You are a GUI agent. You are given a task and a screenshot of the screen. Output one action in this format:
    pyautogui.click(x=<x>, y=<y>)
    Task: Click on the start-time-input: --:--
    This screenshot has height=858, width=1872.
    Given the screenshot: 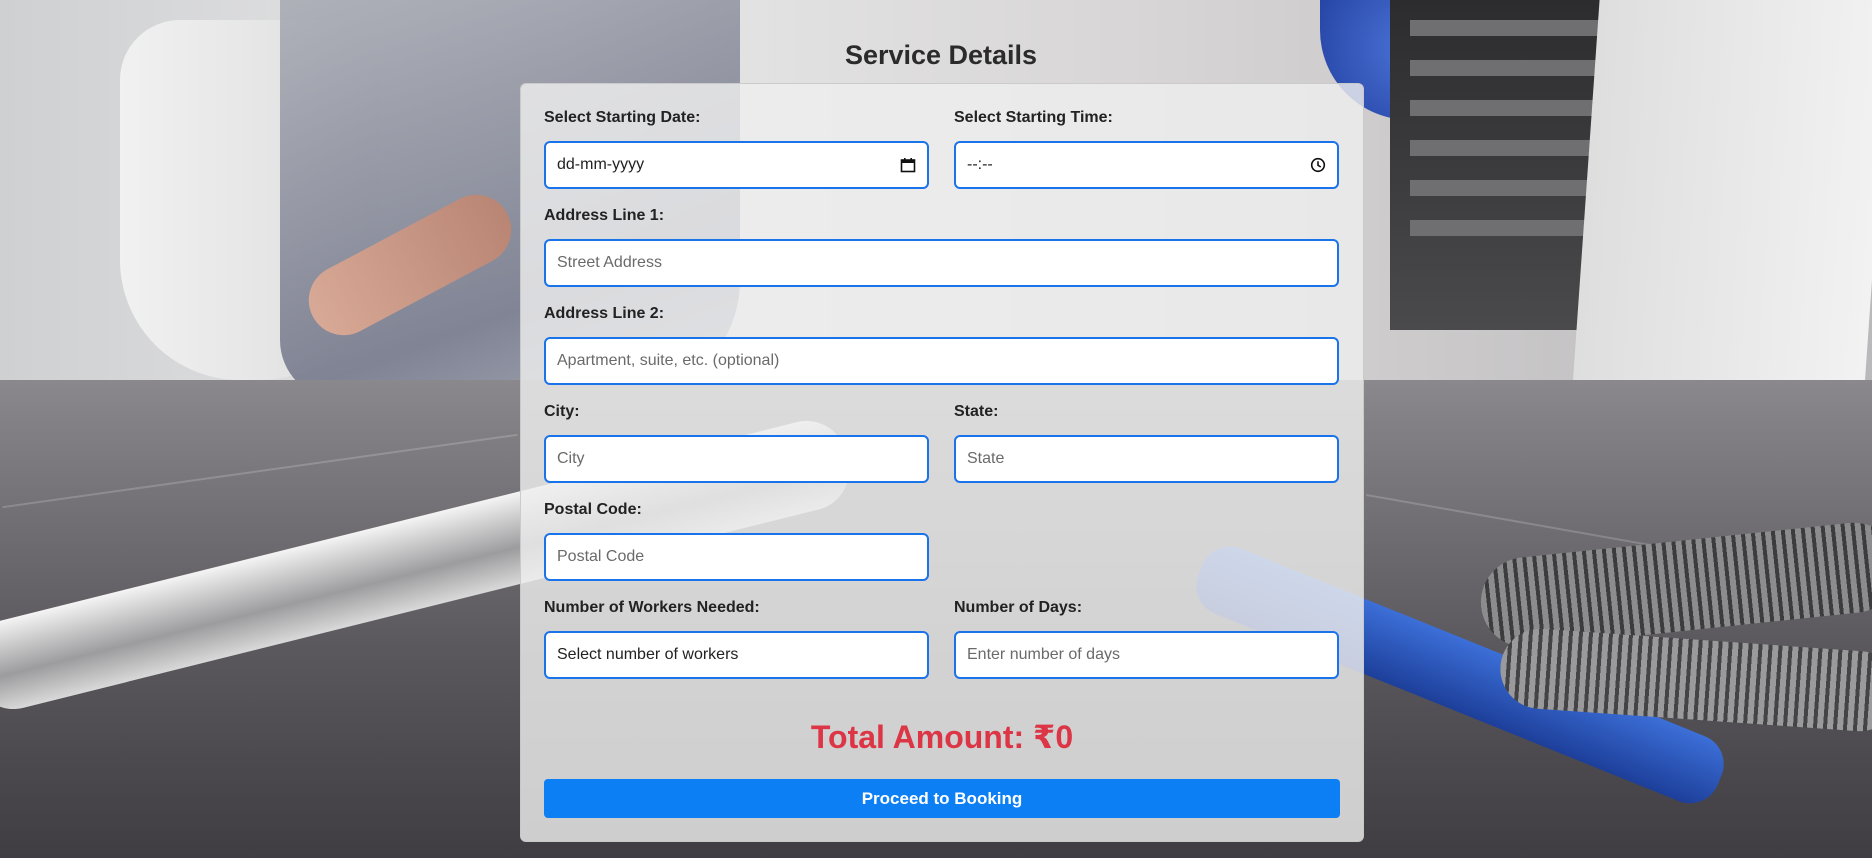 What is the action you would take?
    pyautogui.click(x=1146, y=165)
    